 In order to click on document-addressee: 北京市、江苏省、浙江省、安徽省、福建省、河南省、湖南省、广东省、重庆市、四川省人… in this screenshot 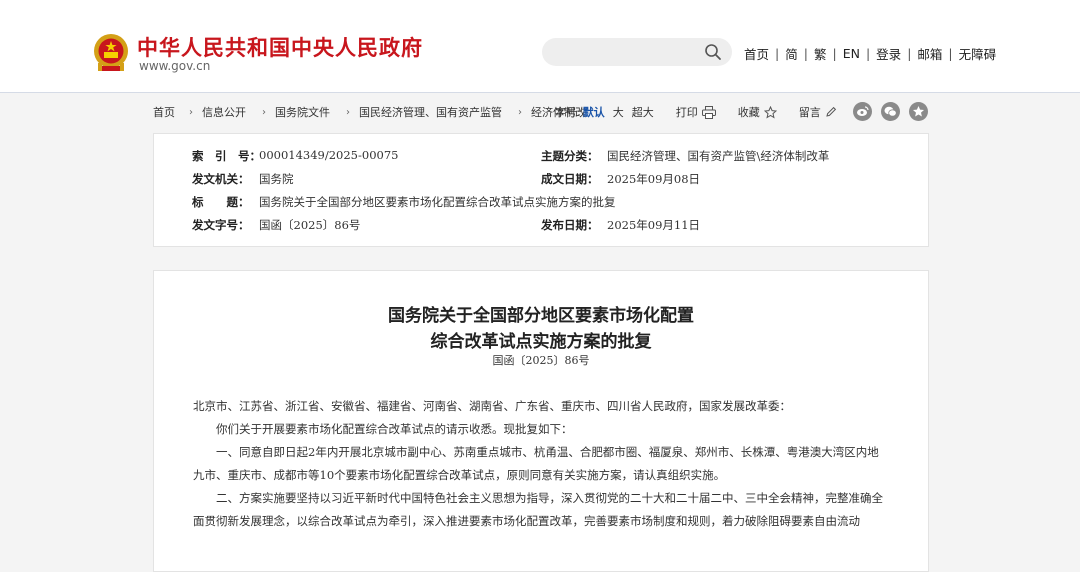, I will do `click(492, 406)`.